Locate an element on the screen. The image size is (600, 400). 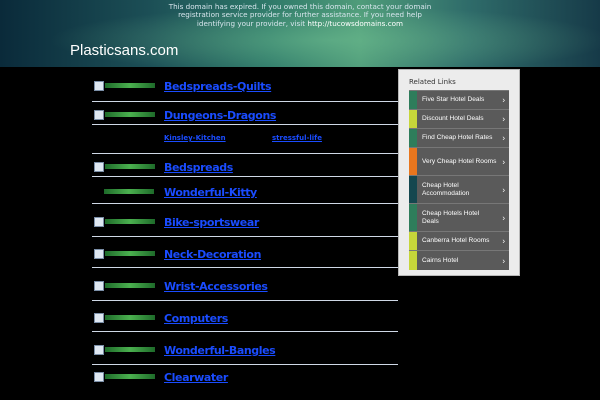
row-link: Dungeons-Dragons is located at coordinates (220, 115).